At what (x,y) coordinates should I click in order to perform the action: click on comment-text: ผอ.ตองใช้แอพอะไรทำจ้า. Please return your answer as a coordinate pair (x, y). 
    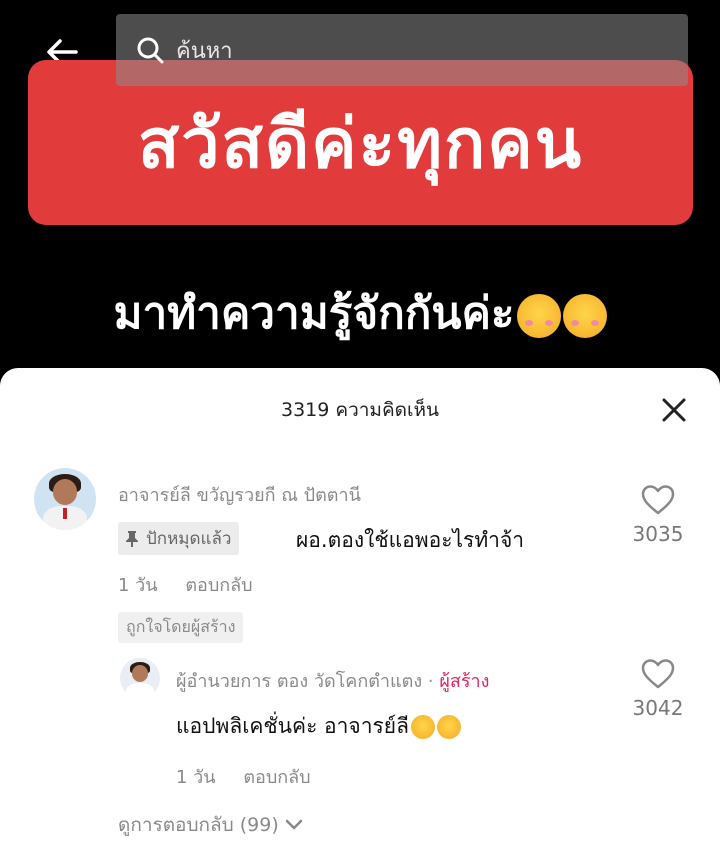
    Looking at the image, I should click on (410, 540).